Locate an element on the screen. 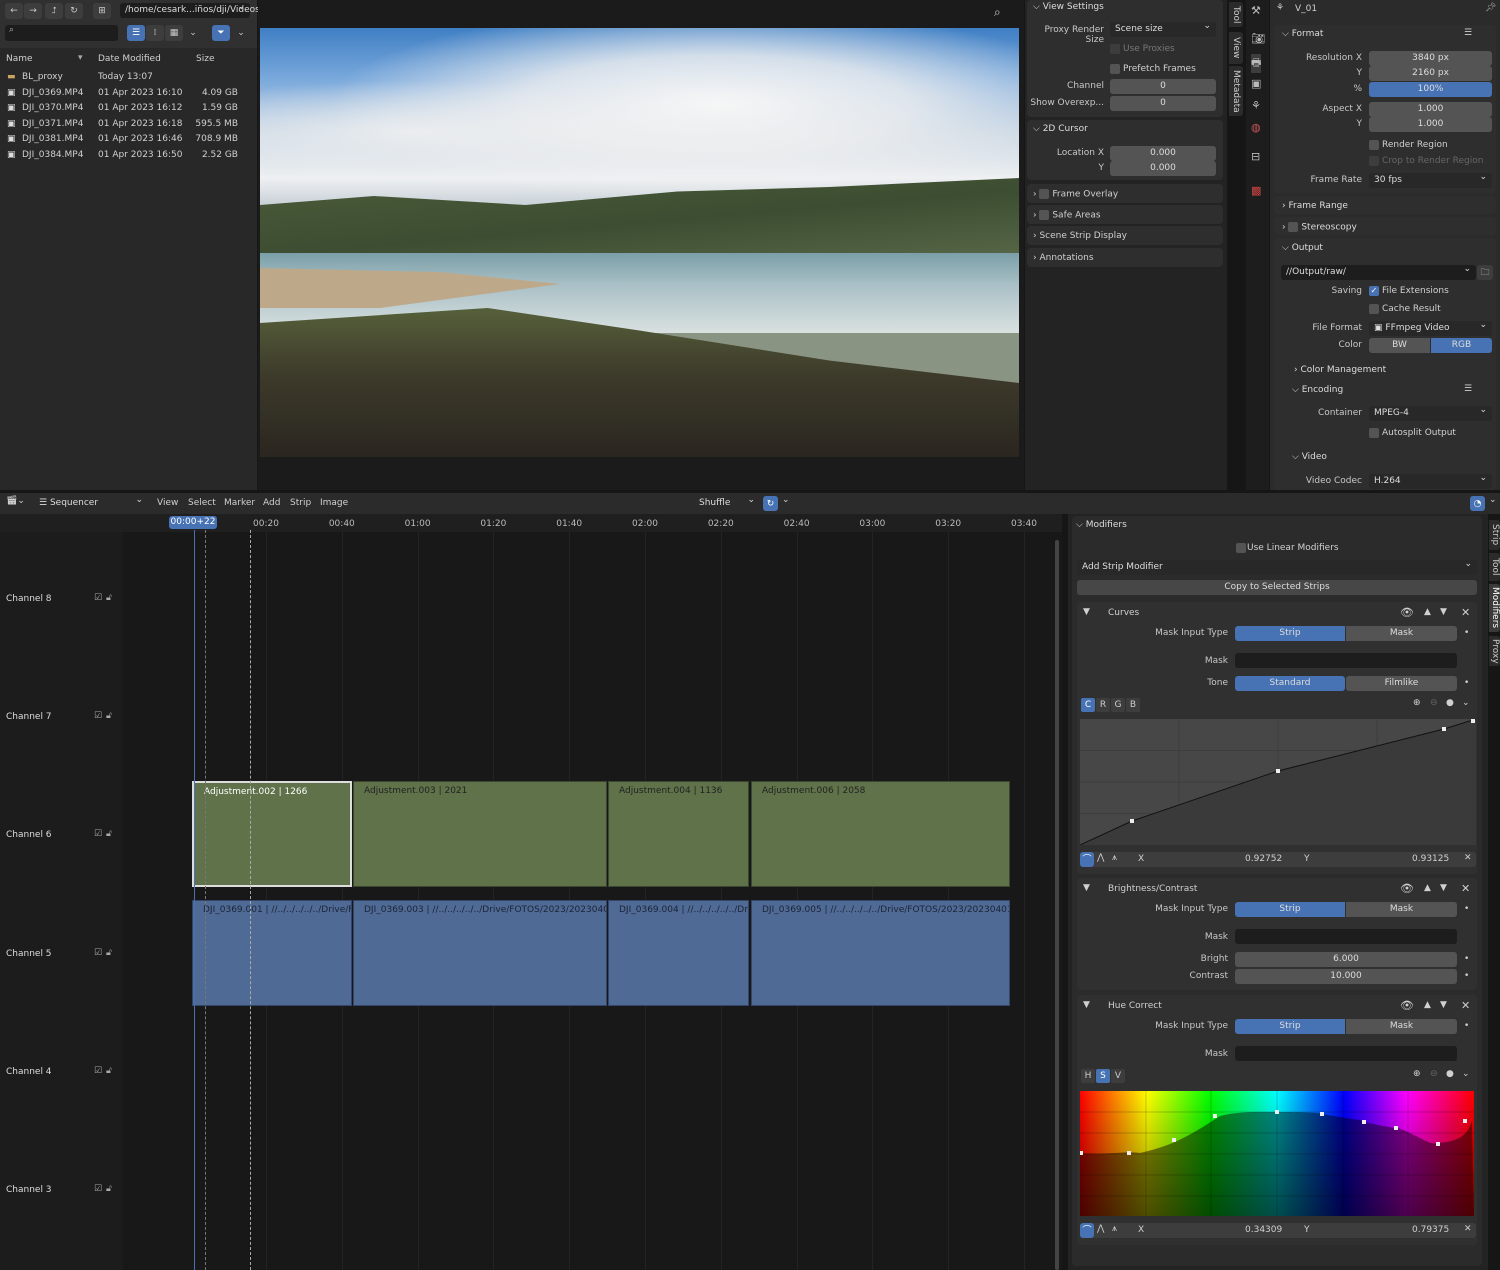  location-x-field: 0.000 is located at coordinates (1163, 153).